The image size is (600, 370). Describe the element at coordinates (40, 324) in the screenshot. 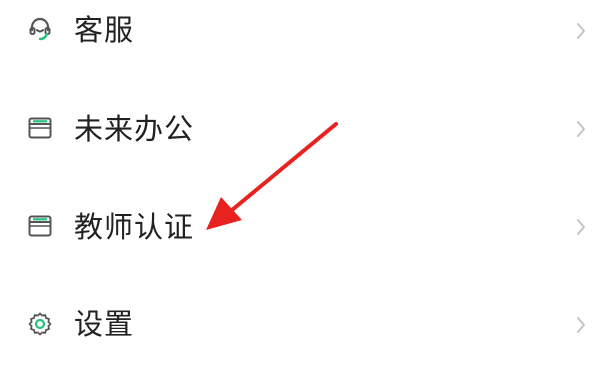

I see `gear-icon` at that location.